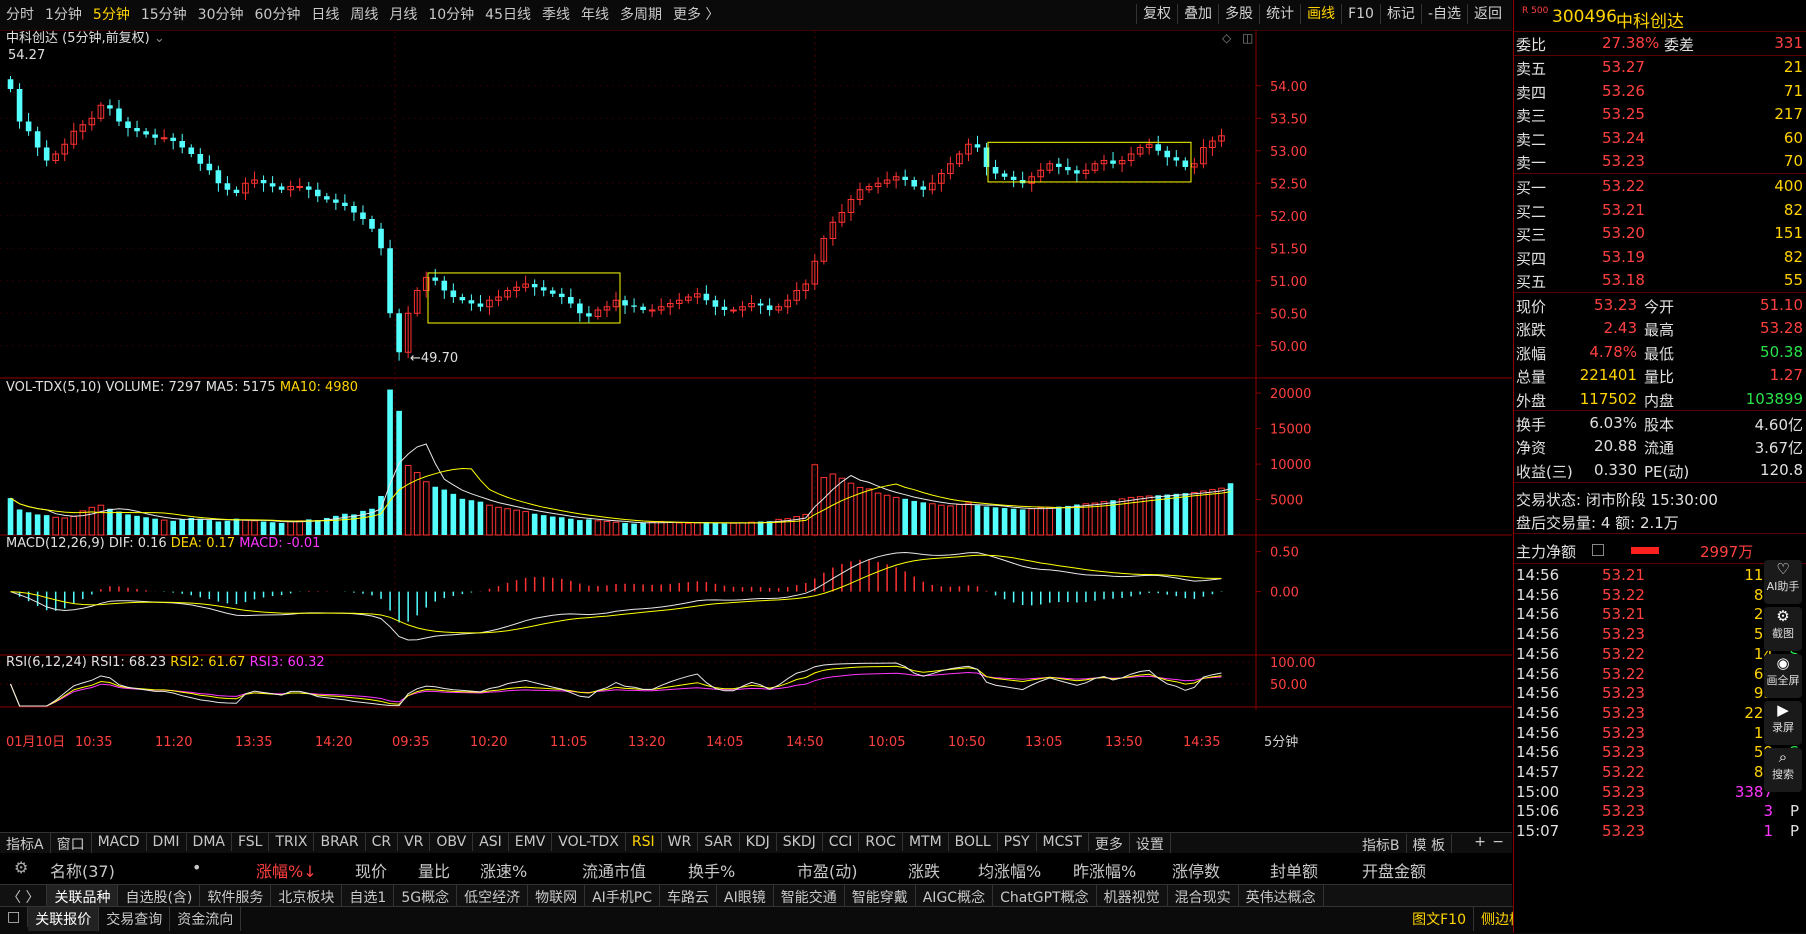  Describe the element at coordinates (21, 867) in the screenshot. I see `settings-icon: ⚙` at that location.